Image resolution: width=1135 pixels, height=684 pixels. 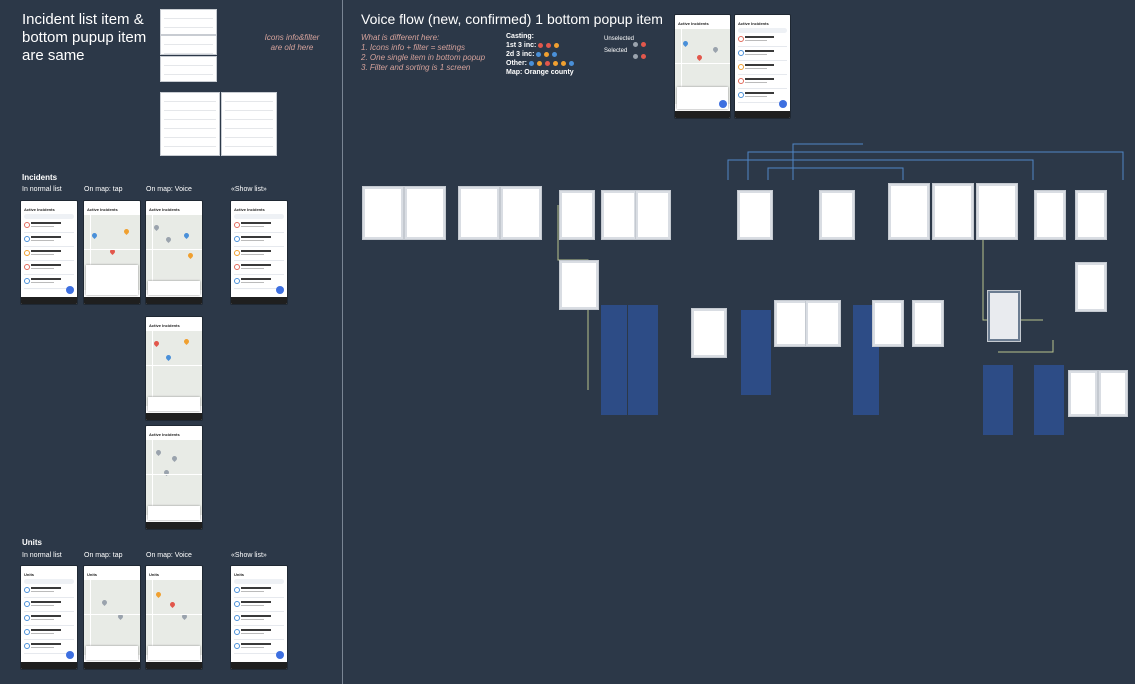 What do you see at coordinates (169, 189) in the screenshot?
I see `col-label-map-voice: On map: Voice` at bounding box center [169, 189].